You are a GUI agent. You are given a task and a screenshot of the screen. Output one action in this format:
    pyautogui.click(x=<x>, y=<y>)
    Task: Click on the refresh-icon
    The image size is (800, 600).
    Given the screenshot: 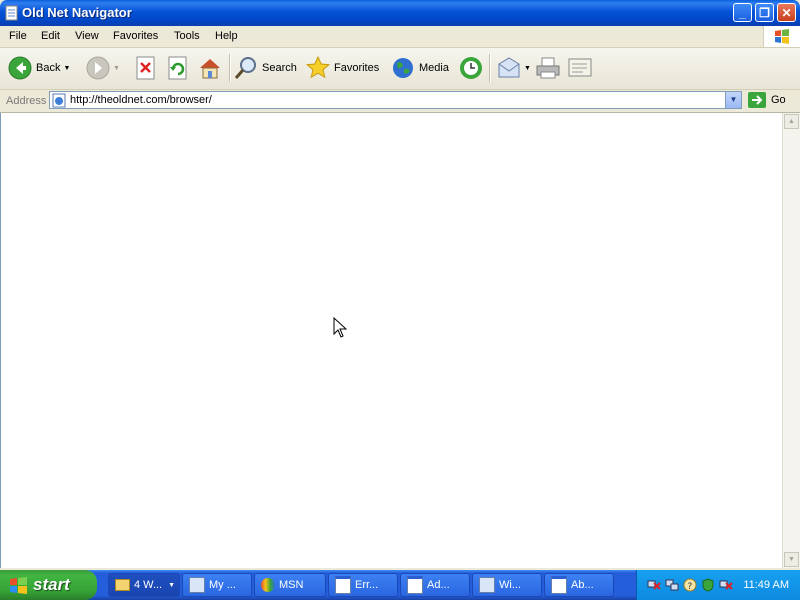 What is the action you would take?
    pyautogui.click(x=177, y=68)
    